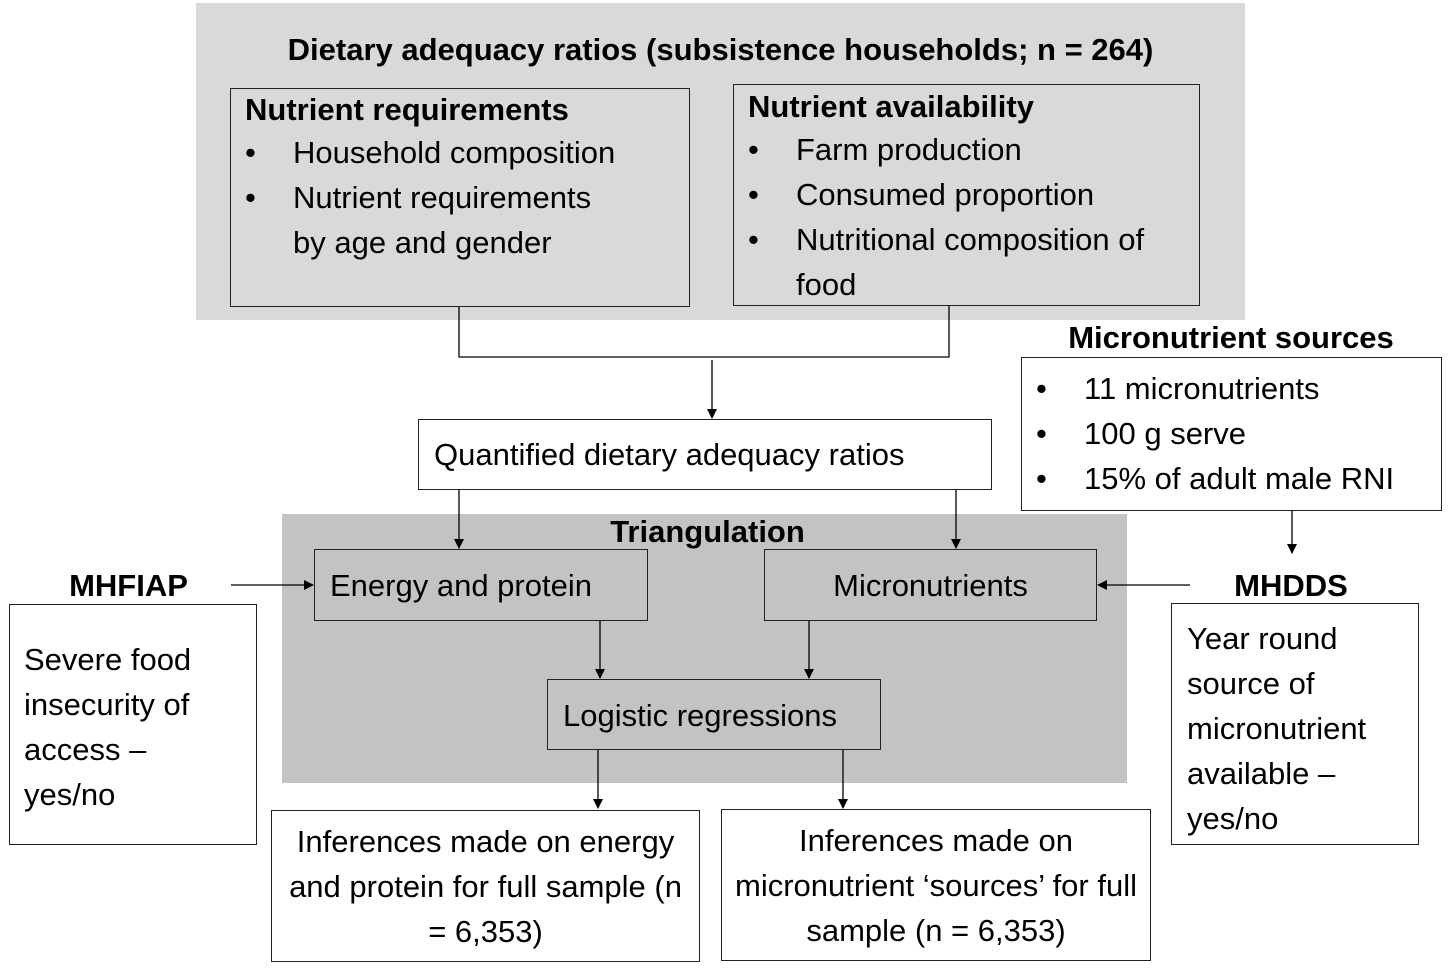 Image resolution: width=1454 pixels, height=976 pixels. Describe the element at coordinates (1231, 337) in the screenshot. I see `micronutrient-sources-heading: Micronutrient sources` at that location.